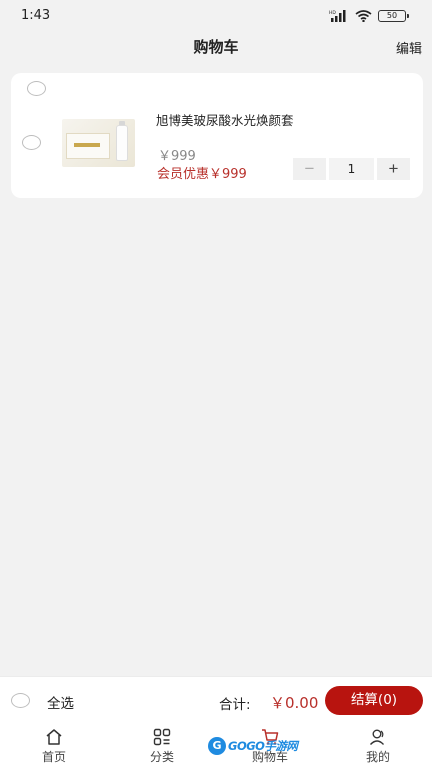 Image resolution: width=432 pixels, height=768 pixels. Describe the element at coordinates (294, 703) in the screenshot. I see `total-value: ￥0.00` at that location.